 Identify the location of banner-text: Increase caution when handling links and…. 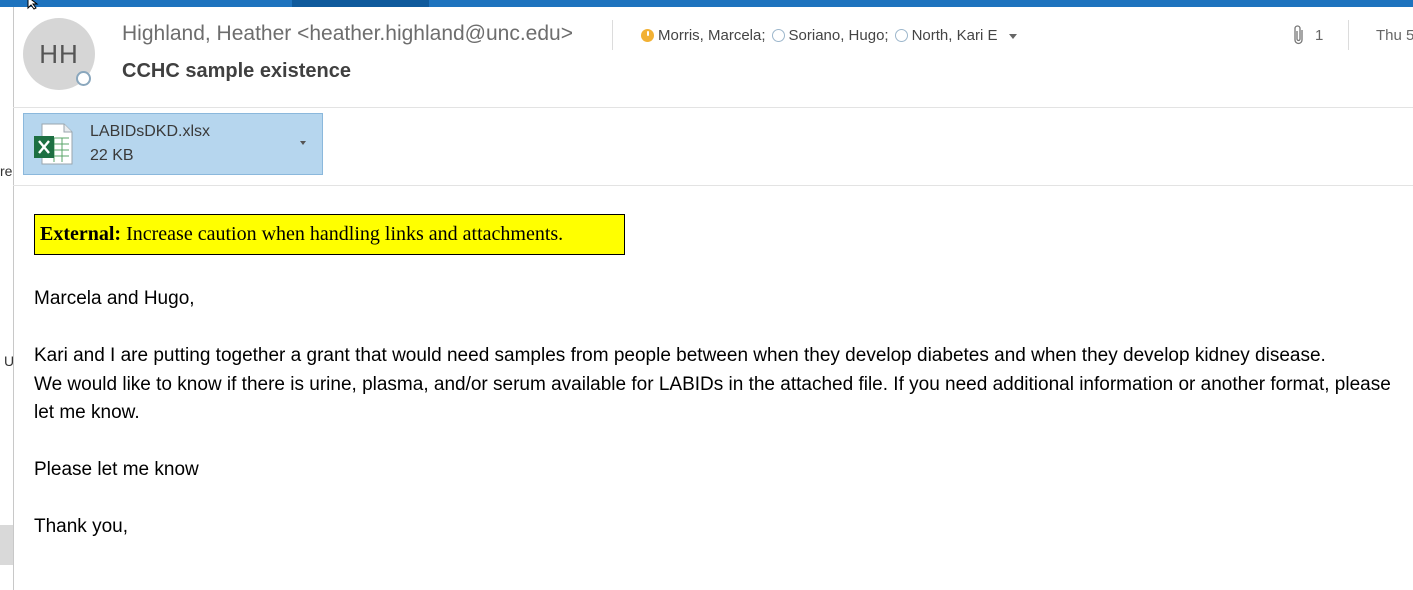
(345, 234).